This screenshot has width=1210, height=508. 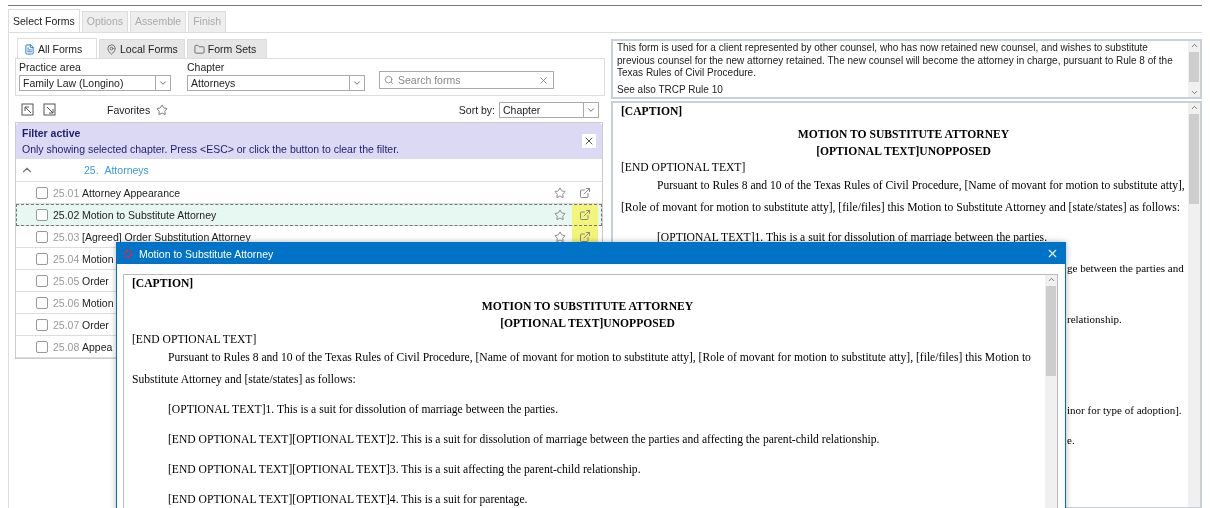 I want to click on dropdown: Attorneys, so click(x=276, y=83).